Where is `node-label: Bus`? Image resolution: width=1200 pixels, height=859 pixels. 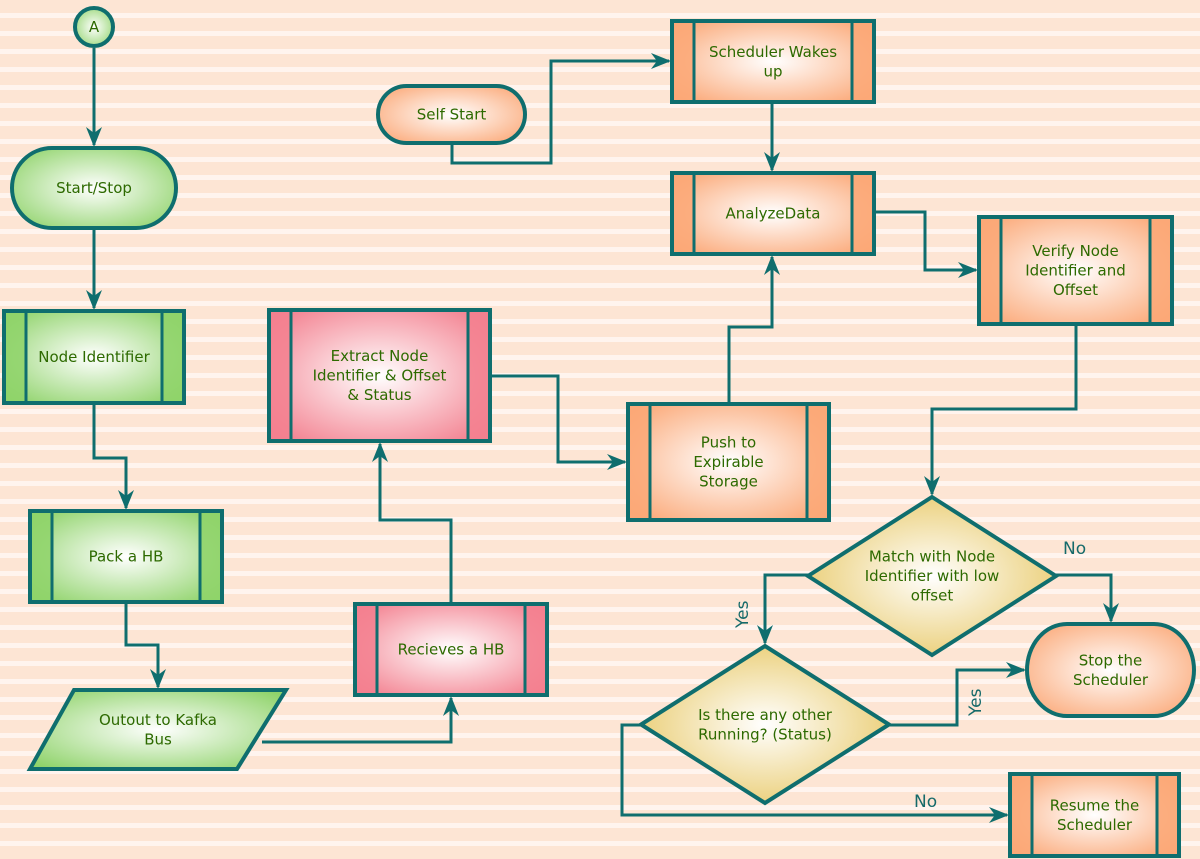 node-label: Bus is located at coordinates (158, 739).